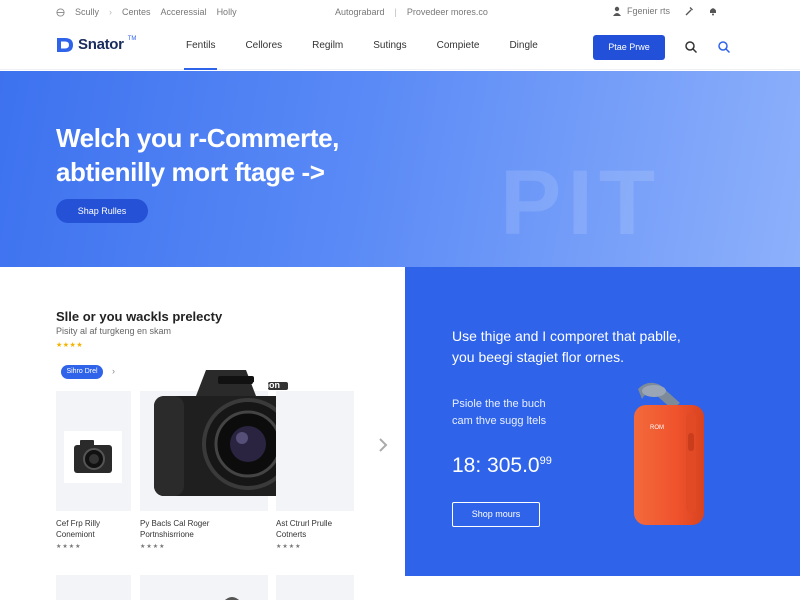  Describe the element at coordinates (136, 12) in the screenshot. I see `utility-link-2: Centes` at that location.